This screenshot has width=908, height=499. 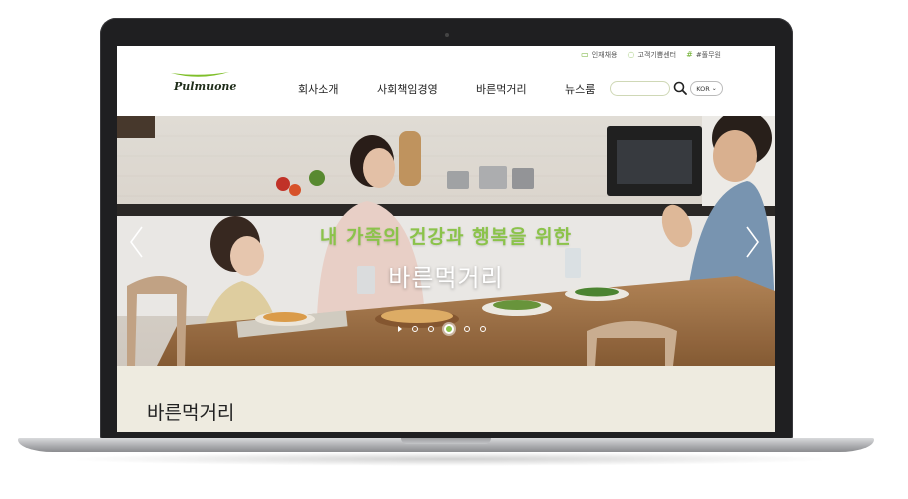 What do you see at coordinates (585, 54) in the screenshot?
I see `briefcase-icon: ▭` at bounding box center [585, 54].